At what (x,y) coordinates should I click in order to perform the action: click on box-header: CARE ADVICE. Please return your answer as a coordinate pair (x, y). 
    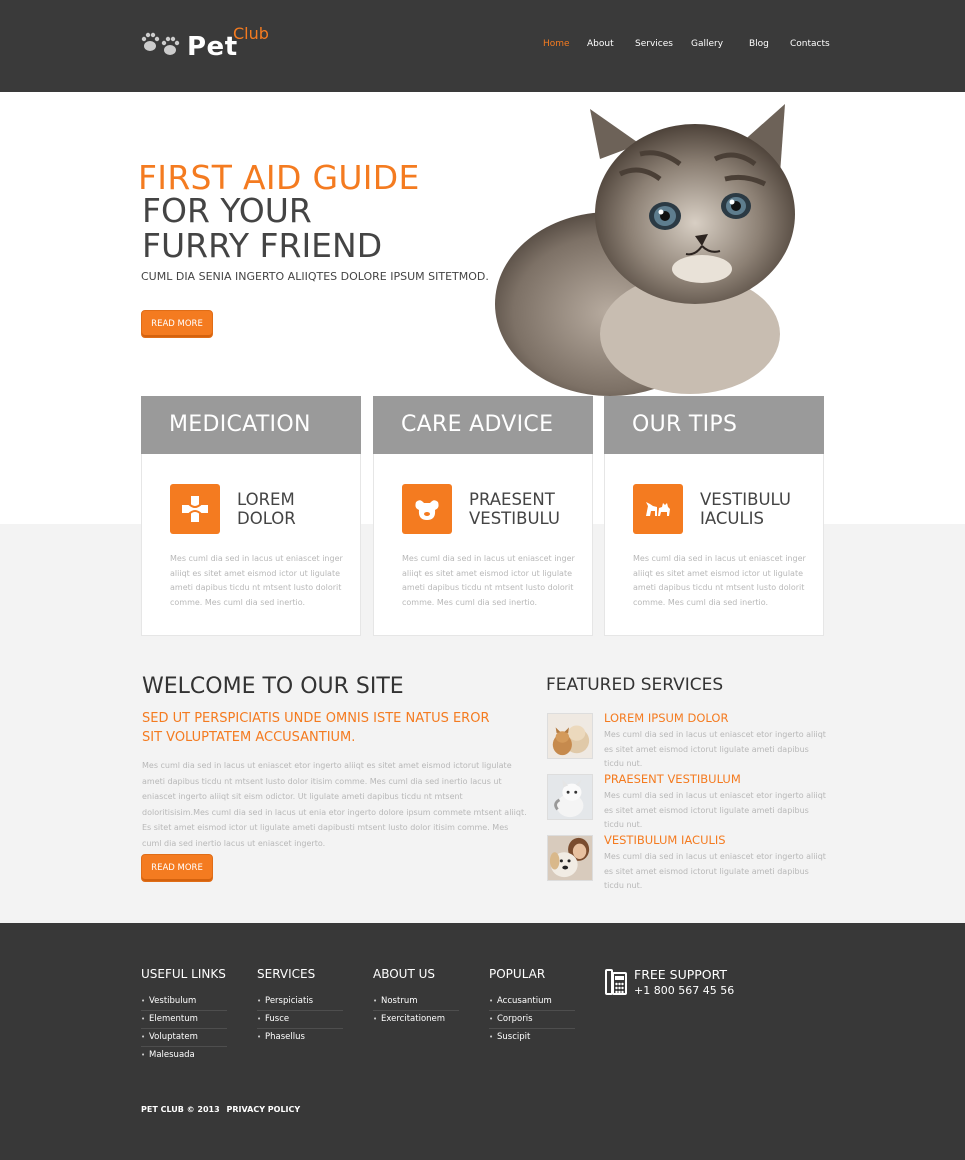
    Looking at the image, I should click on (483, 425).